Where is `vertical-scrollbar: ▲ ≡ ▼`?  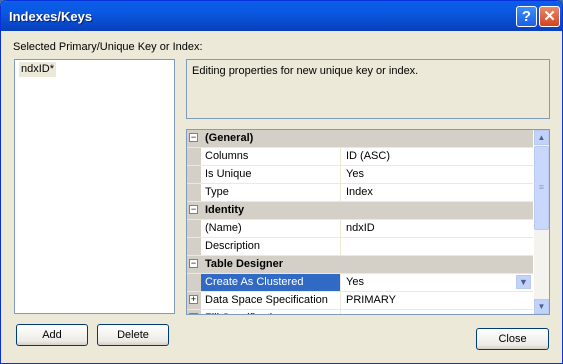
vertical-scrollbar: ▲ ≡ ▼ is located at coordinates (541, 222).